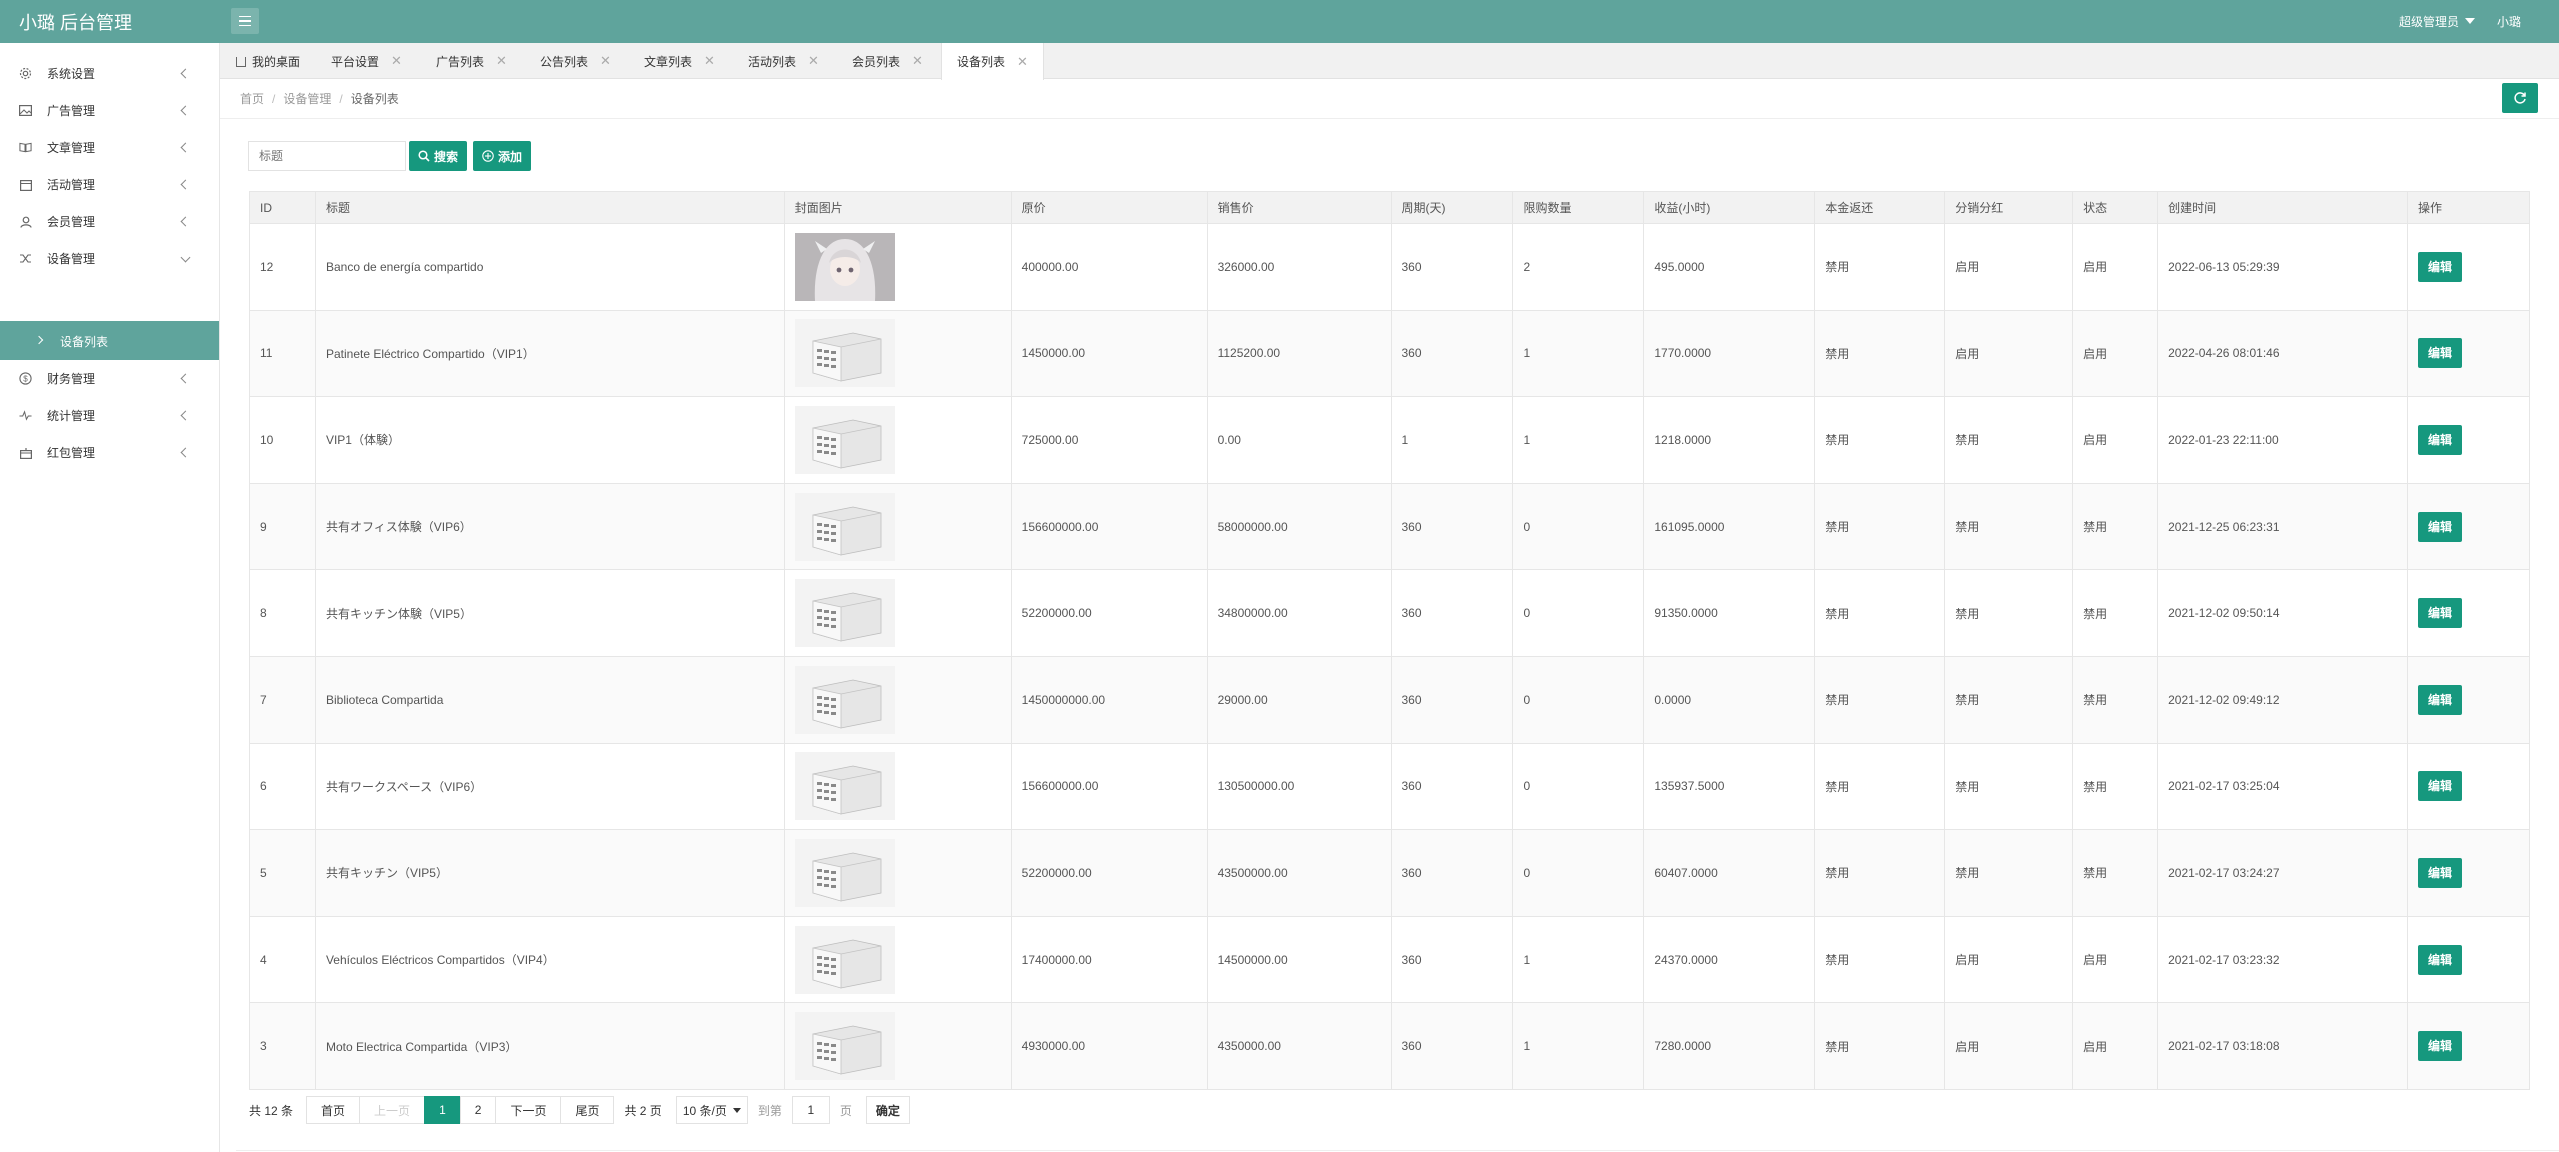  What do you see at coordinates (109, 258) in the screenshot?
I see `sidebar-item-devices: 设备管理` at bounding box center [109, 258].